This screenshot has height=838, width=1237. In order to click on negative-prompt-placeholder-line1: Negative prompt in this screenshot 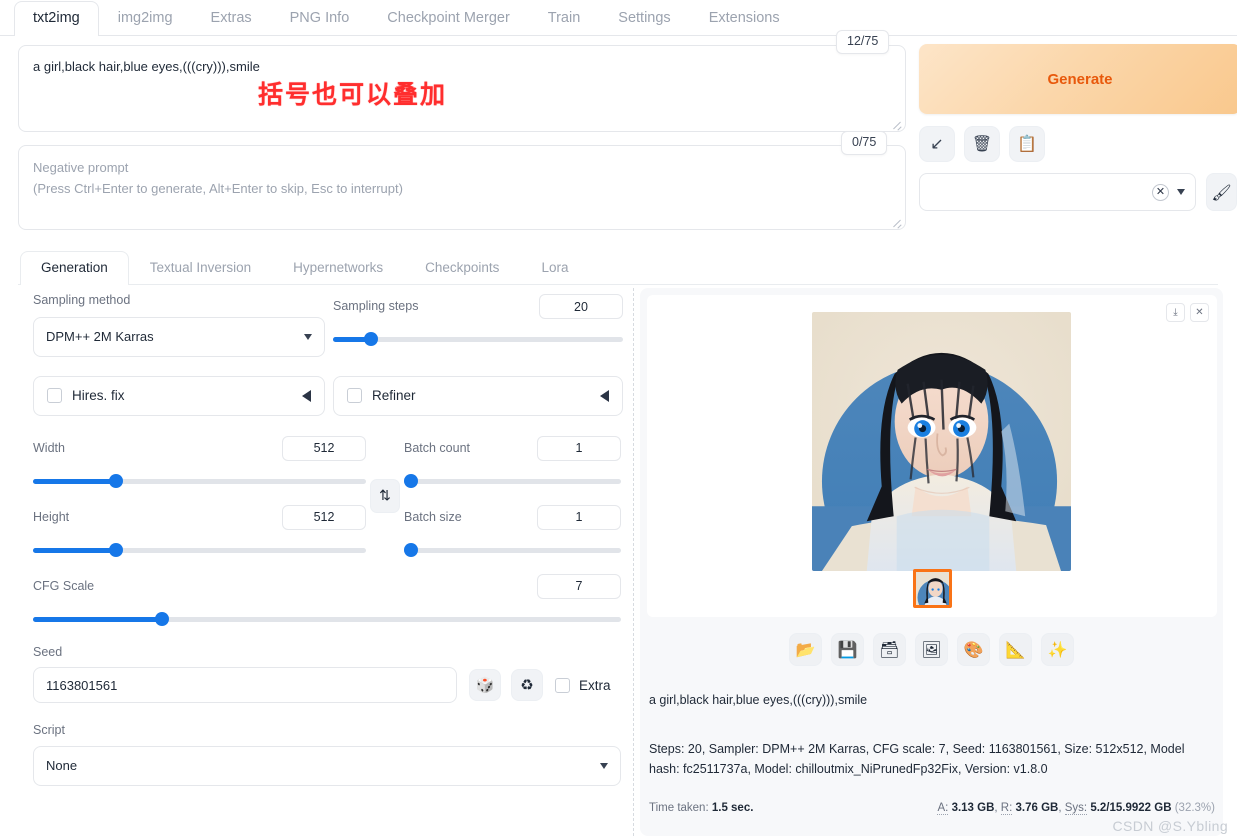, I will do `click(81, 167)`.